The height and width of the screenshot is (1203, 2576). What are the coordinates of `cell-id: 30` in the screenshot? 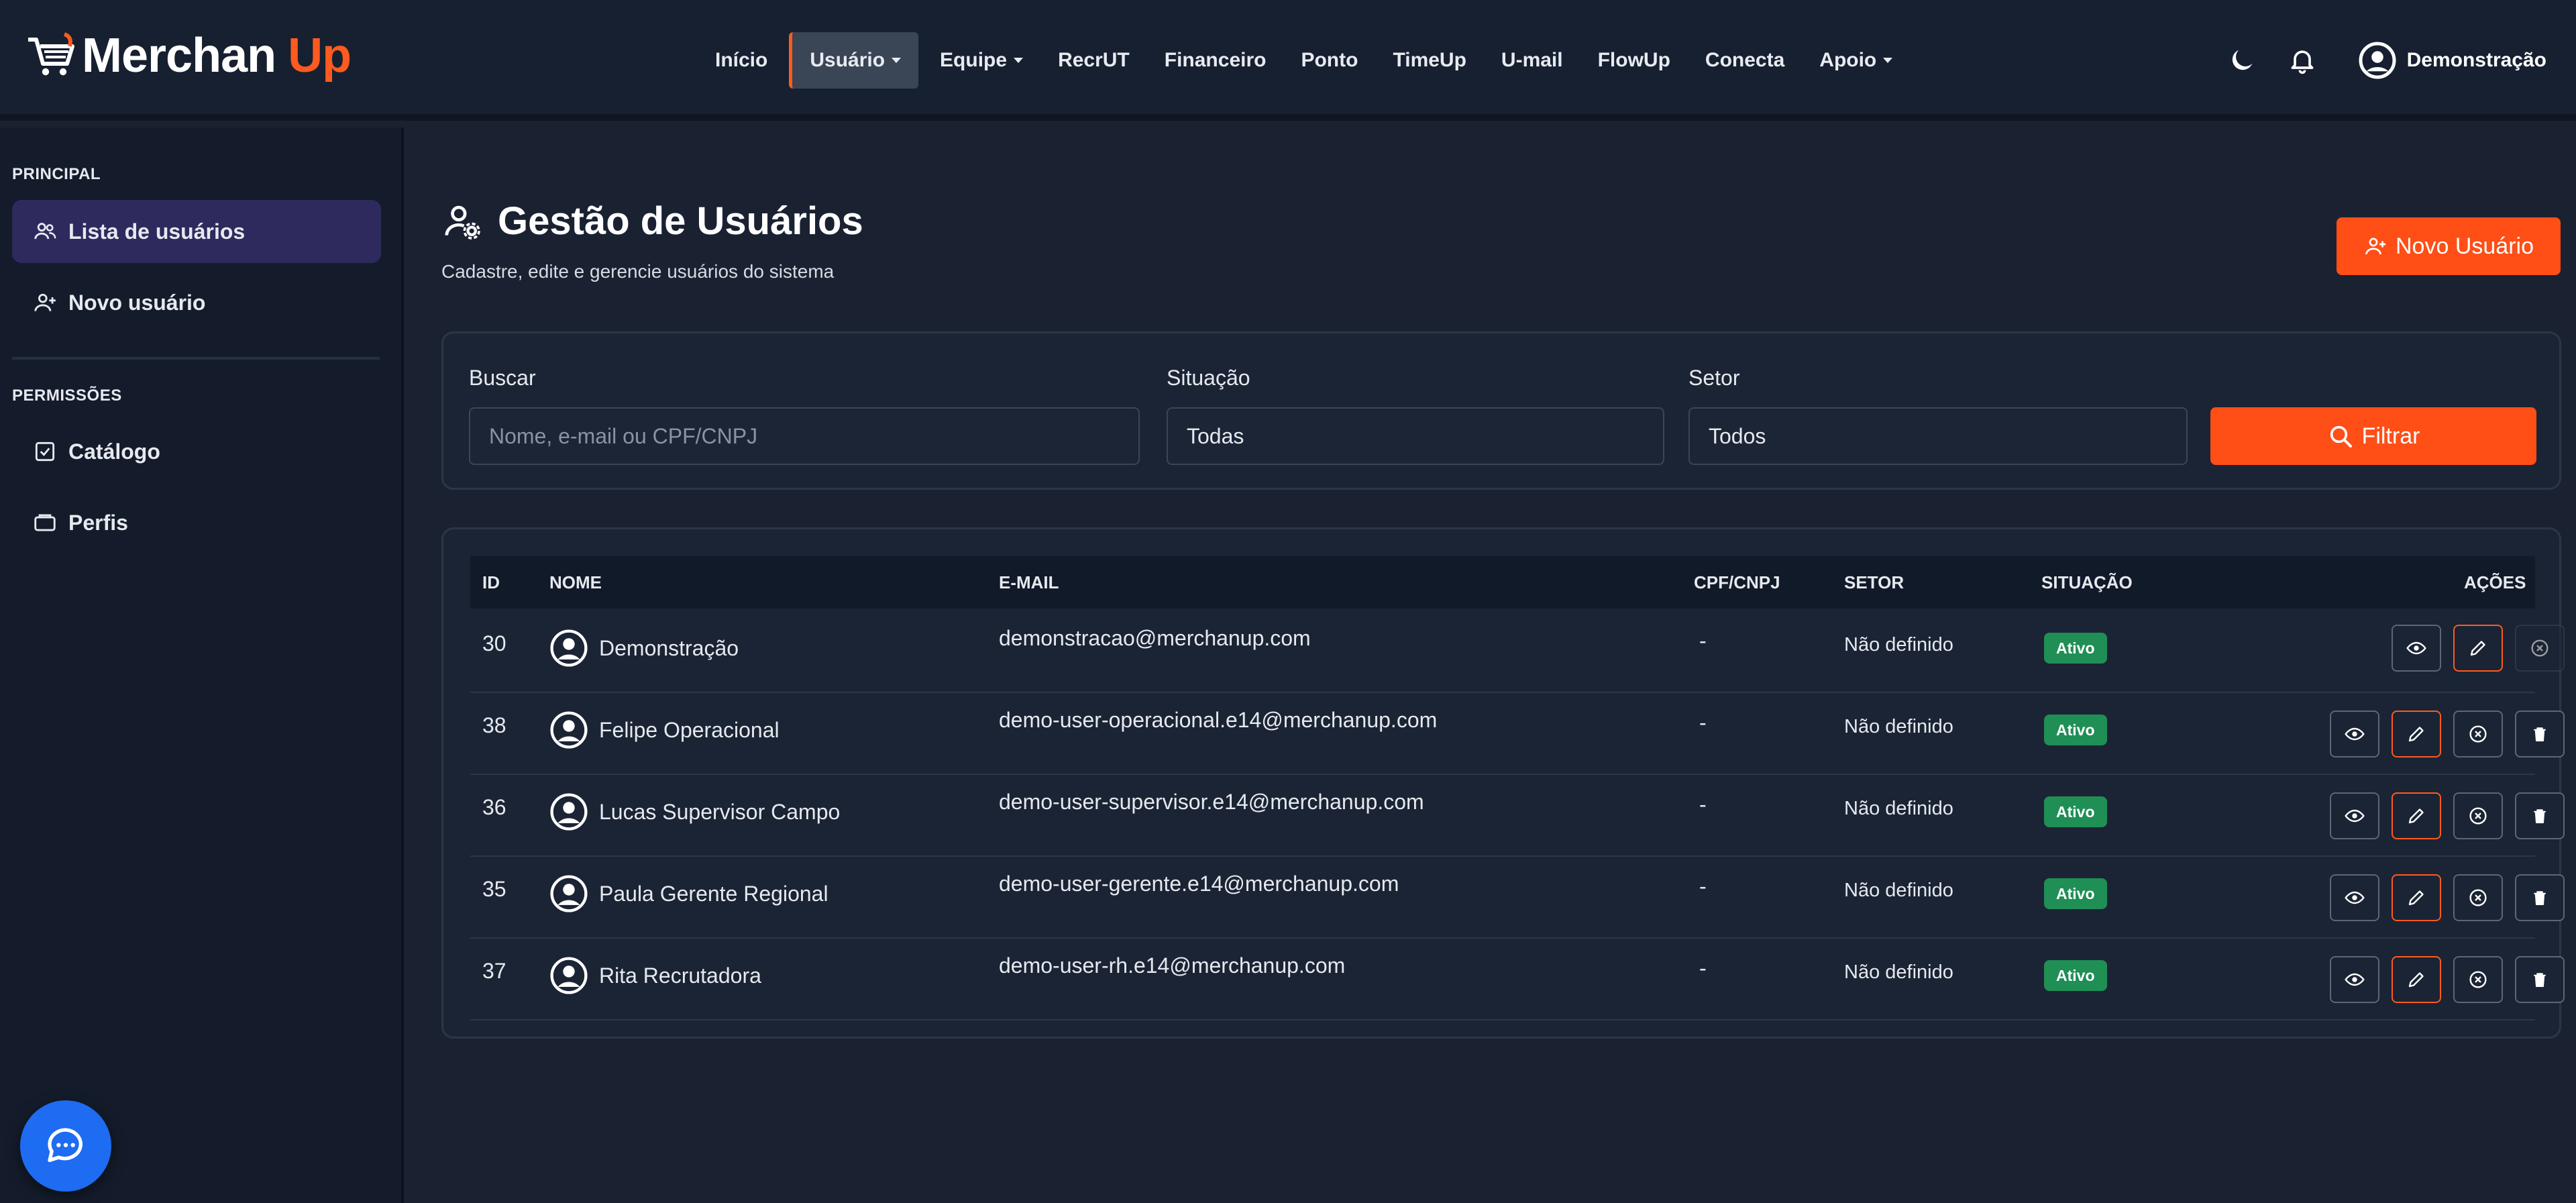 It's located at (494, 643).